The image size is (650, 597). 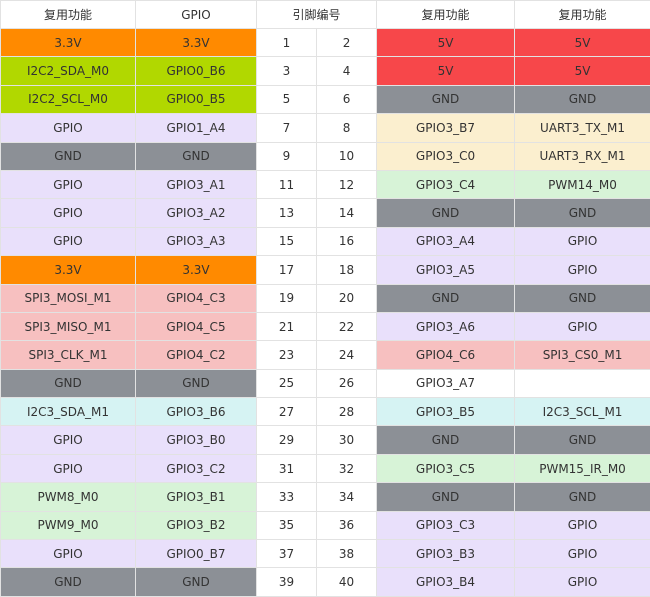 What do you see at coordinates (446, 156) in the screenshot?
I see `right-gpio-cell: GPIO3_C0` at bounding box center [446, 156].